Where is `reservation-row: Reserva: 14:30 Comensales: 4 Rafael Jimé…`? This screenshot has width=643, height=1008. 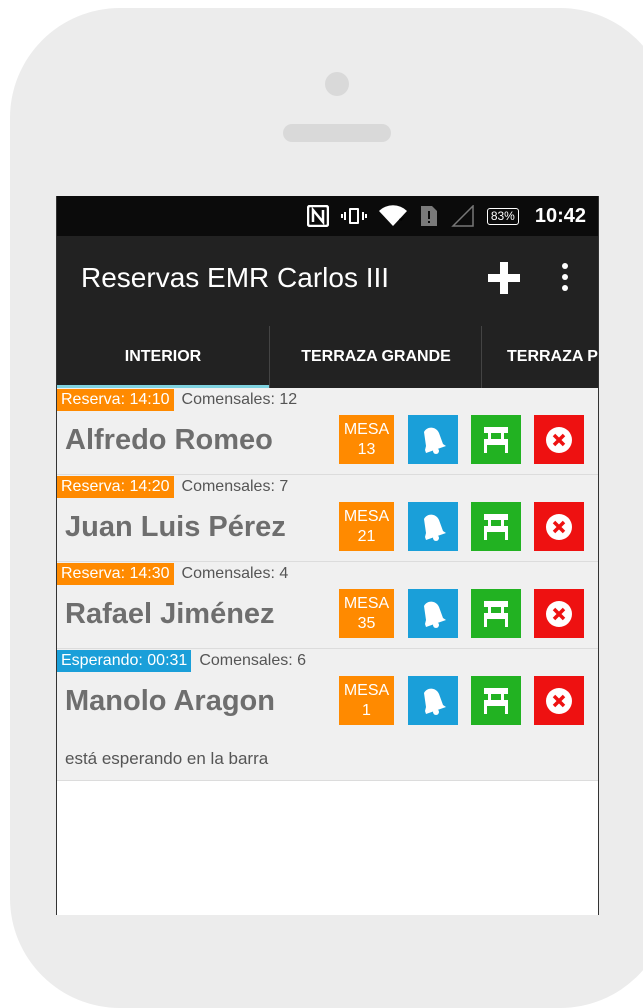
reservation-row: Reserva: 14:30 Comensales: 4 Rafael Jimé… is located at coordinates (327, 605).